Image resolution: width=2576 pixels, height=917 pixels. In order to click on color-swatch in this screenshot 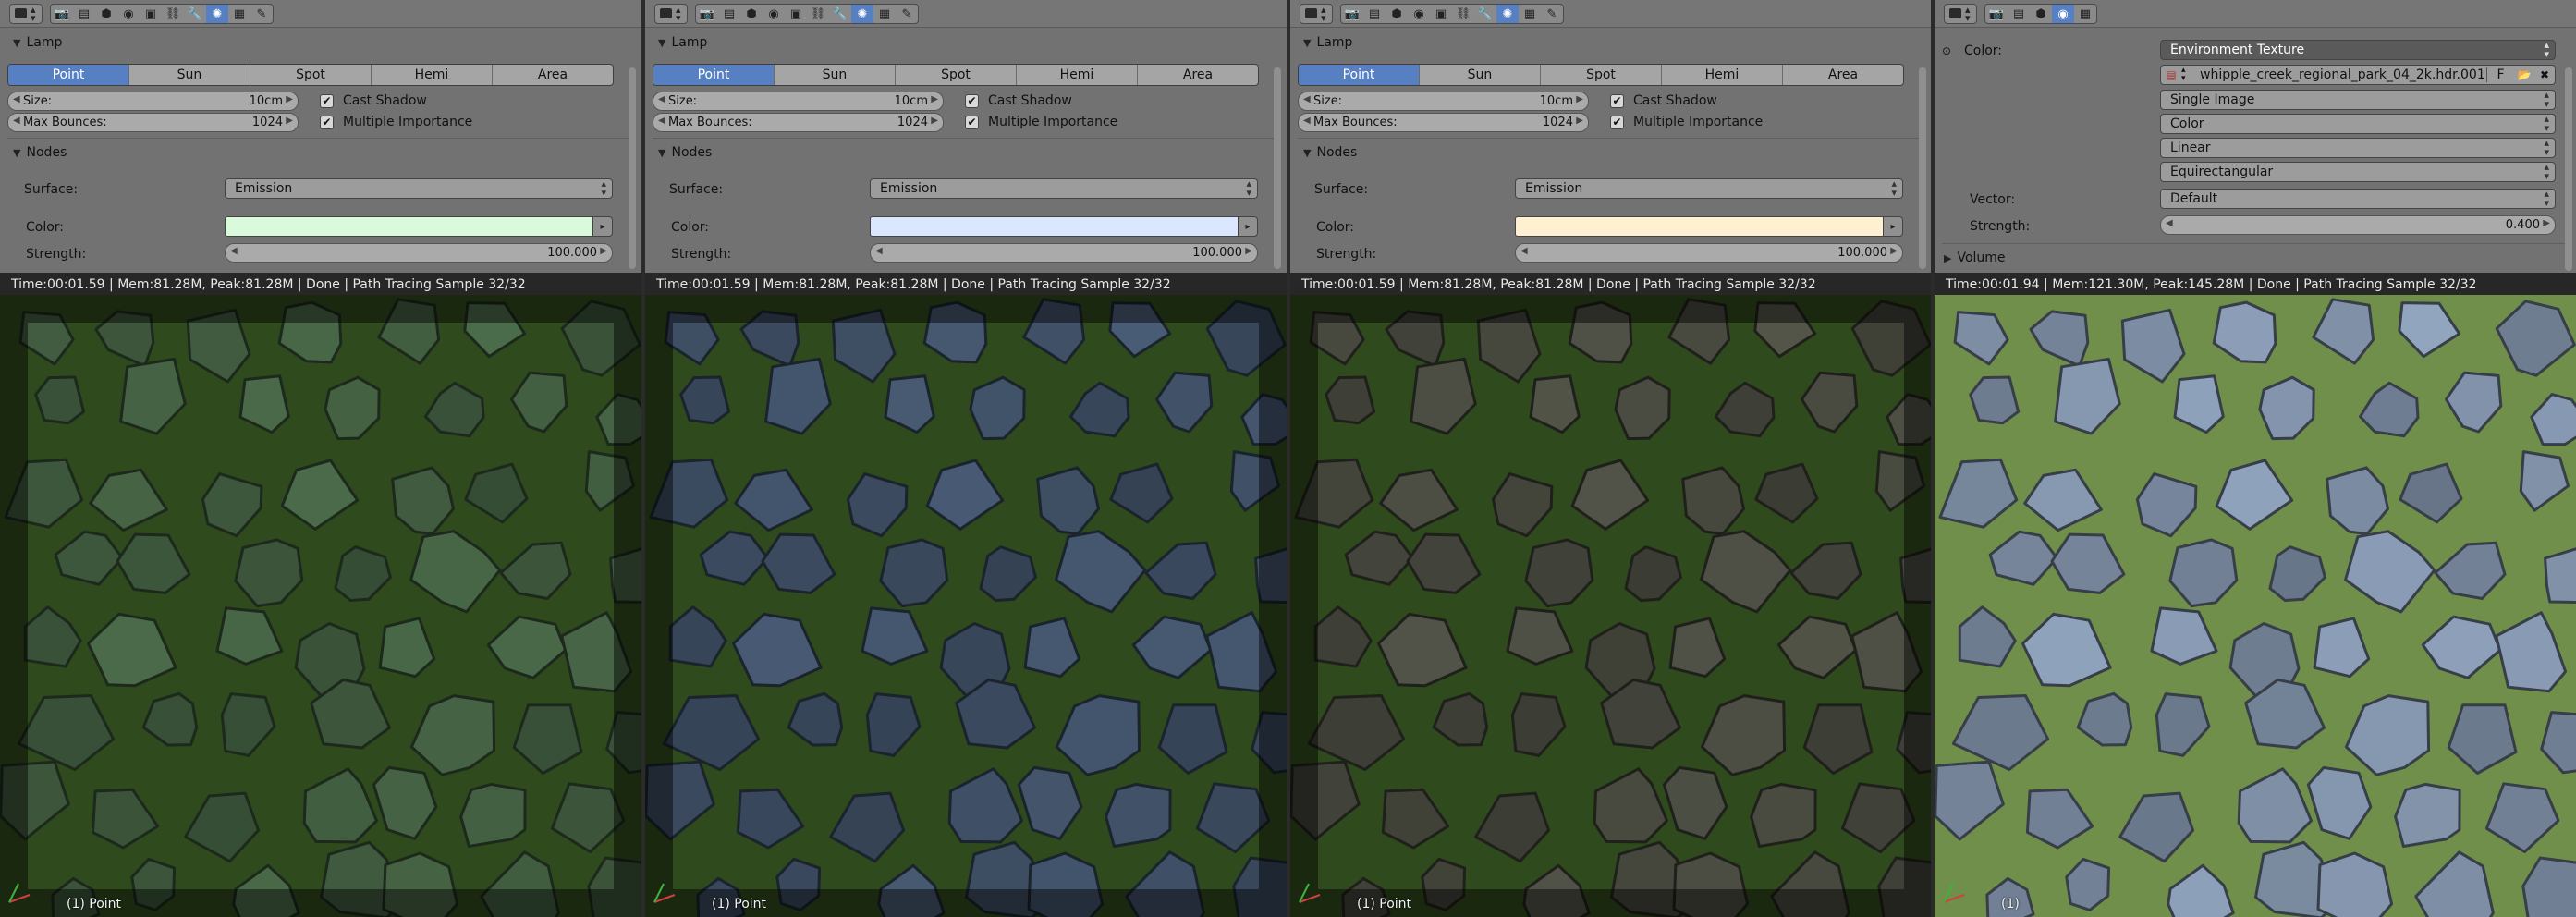, I will do `click(1700, 227)`.